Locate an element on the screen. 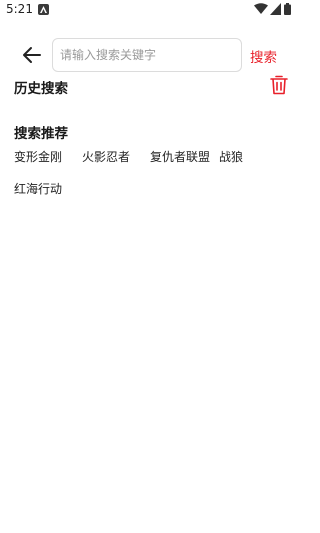  clear-history-button is located at coordinates (279, 85).